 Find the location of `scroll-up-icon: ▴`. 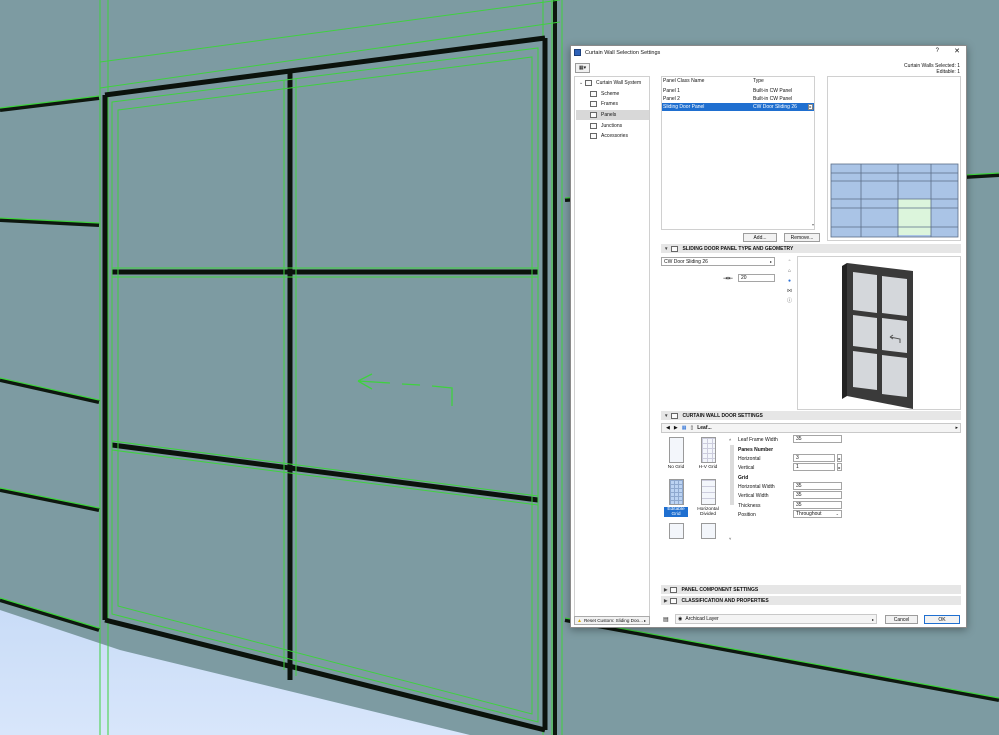

scroll-up-icon: ▴ is located at coordinates (813, 107).